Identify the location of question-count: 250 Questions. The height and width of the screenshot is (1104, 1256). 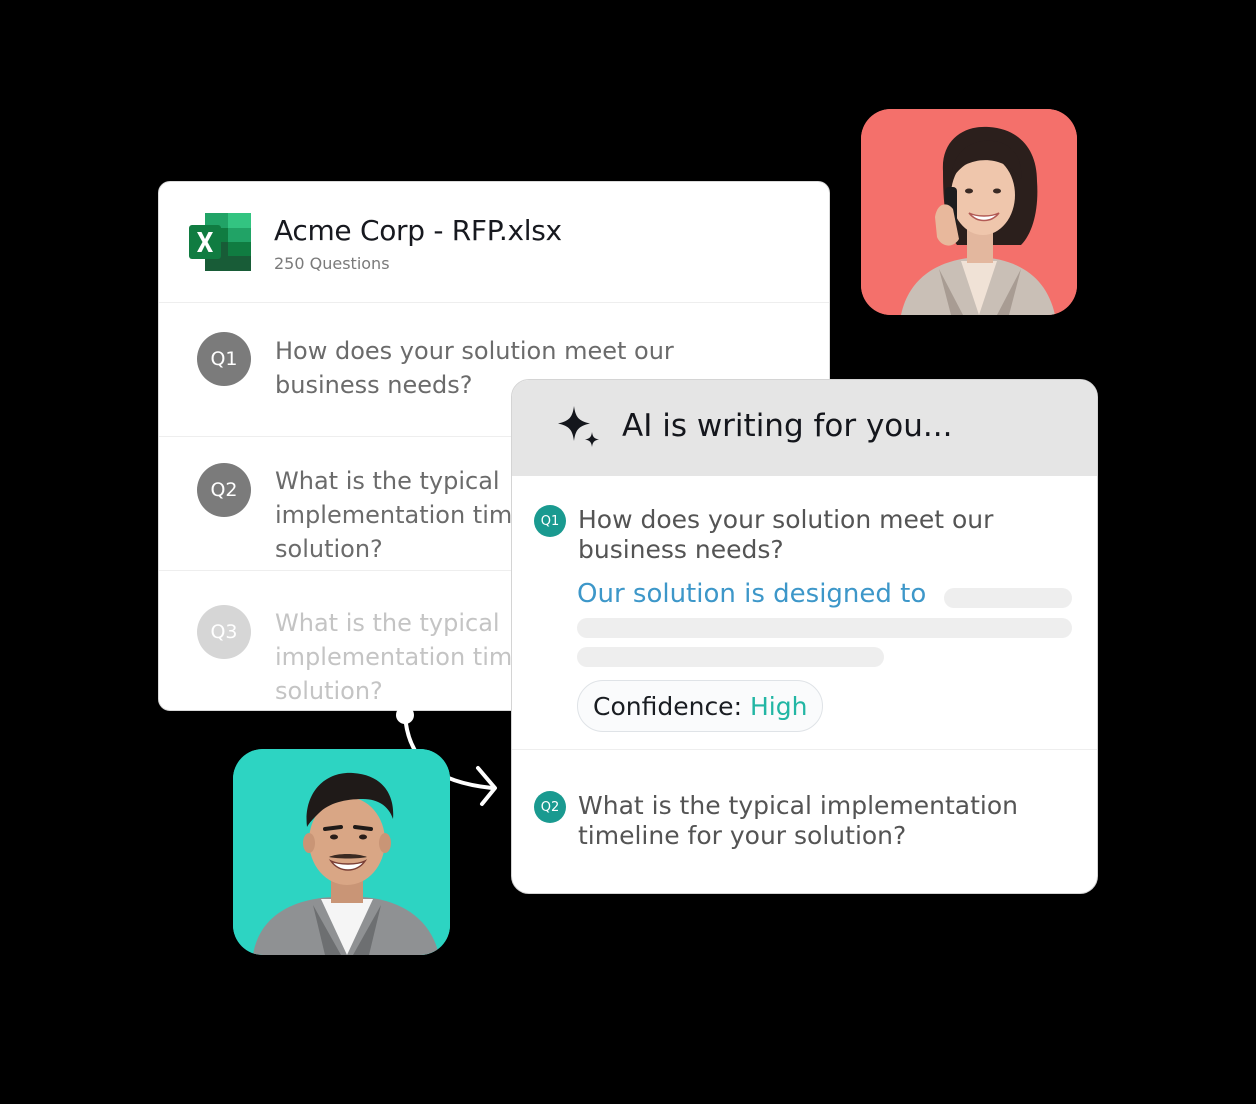
(332, 263).